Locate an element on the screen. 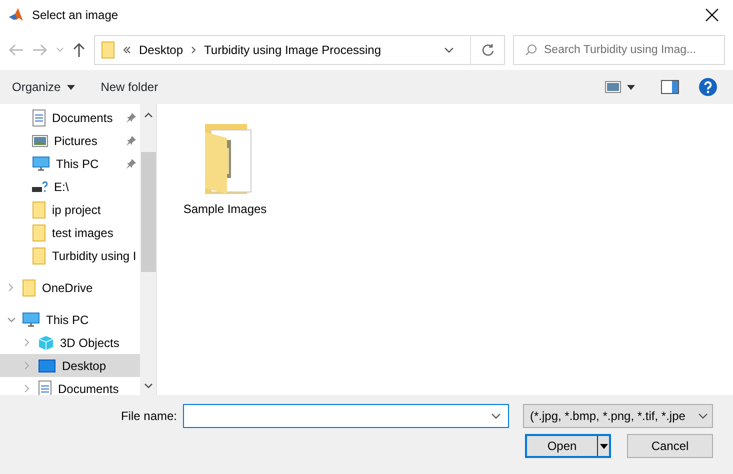 Image resolution: width=733 pixels, height=474 pixels. close-button is located at coordinates (712, 15).